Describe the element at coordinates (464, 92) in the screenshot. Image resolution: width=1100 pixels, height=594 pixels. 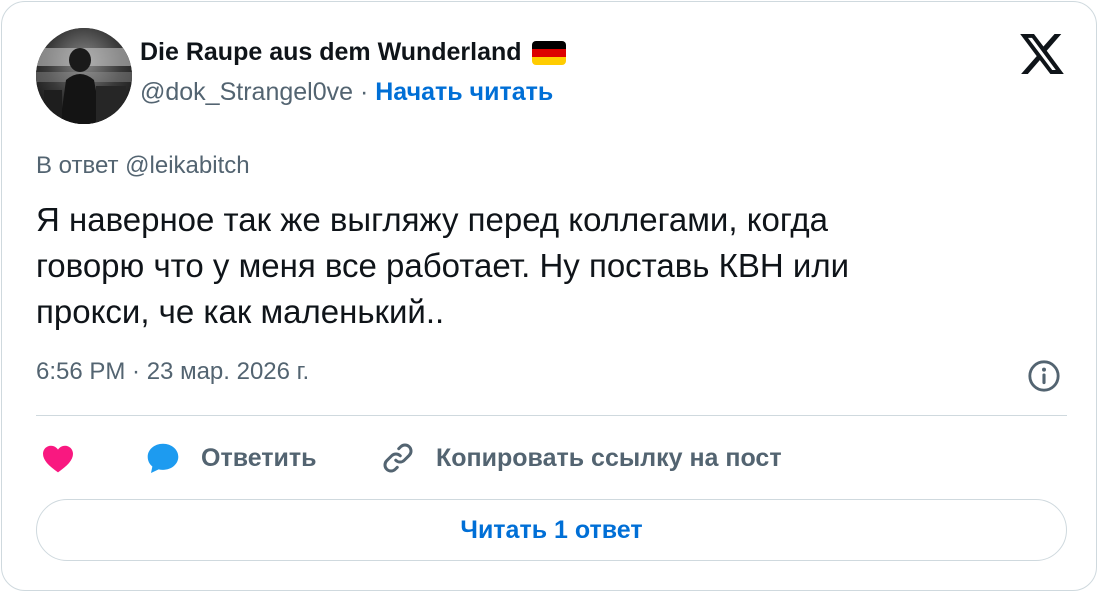
I see `follow-button: Начать читать` at that location.